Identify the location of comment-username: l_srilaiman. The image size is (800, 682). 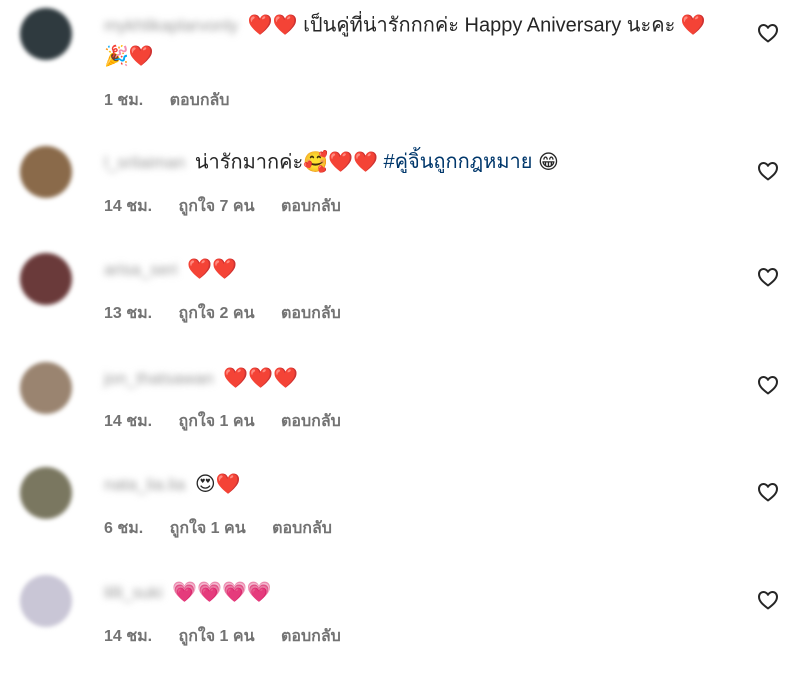
(144, 163).